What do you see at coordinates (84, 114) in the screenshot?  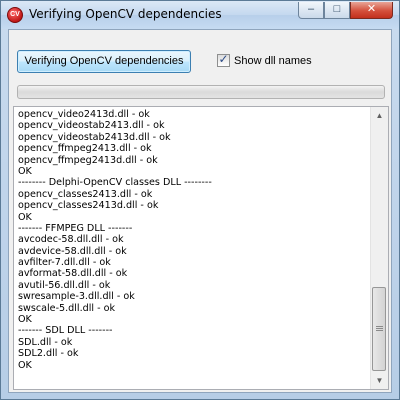 I see `log-line: opencv_video2413d.dll - ok` at bounding box center [84, 114].